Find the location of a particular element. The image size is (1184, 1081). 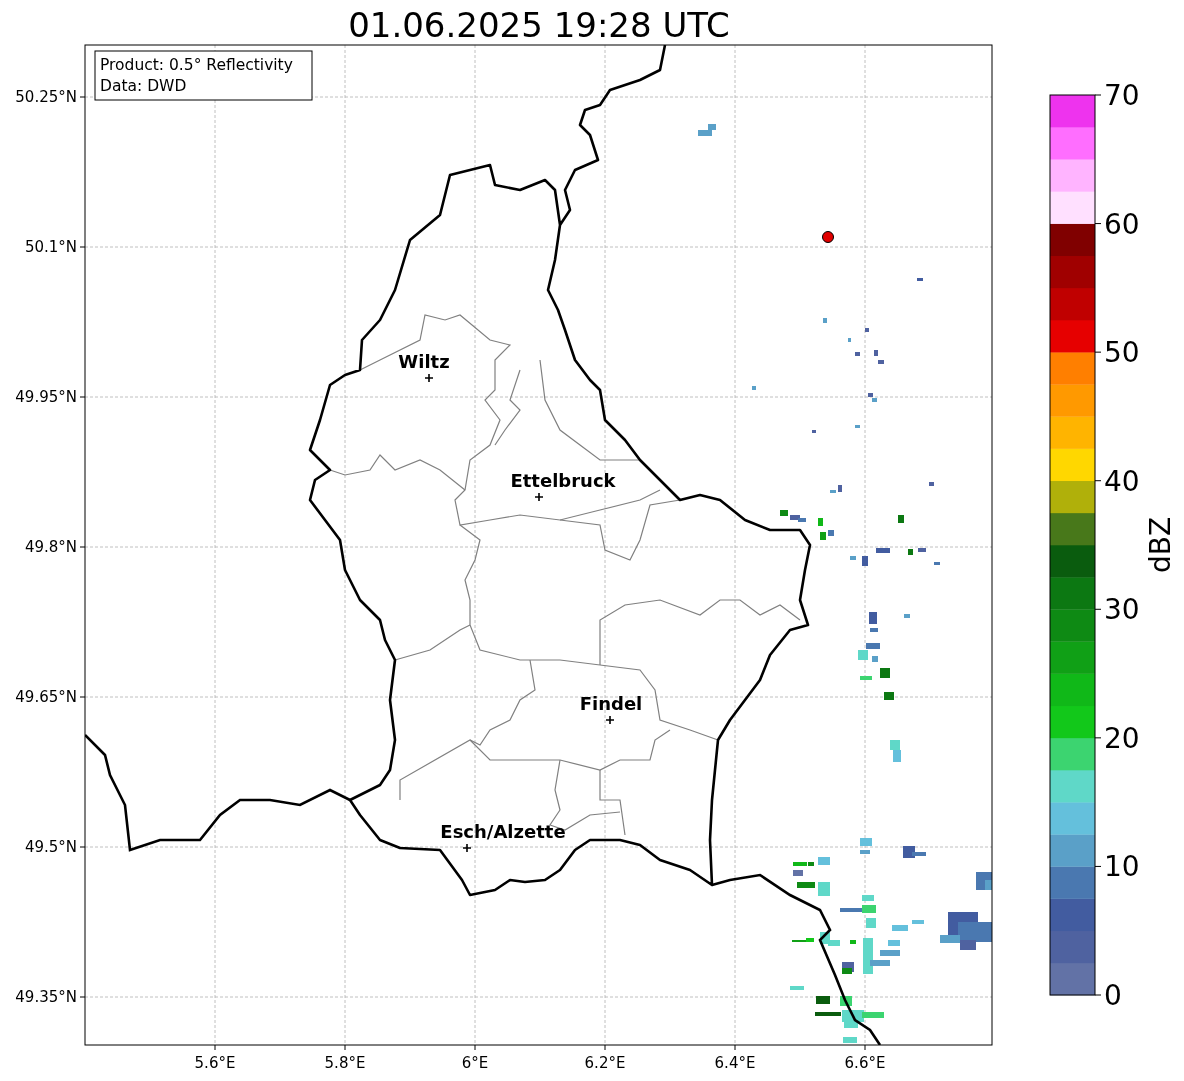

info-text: Data: DWD is located at coordinates (143, 86).